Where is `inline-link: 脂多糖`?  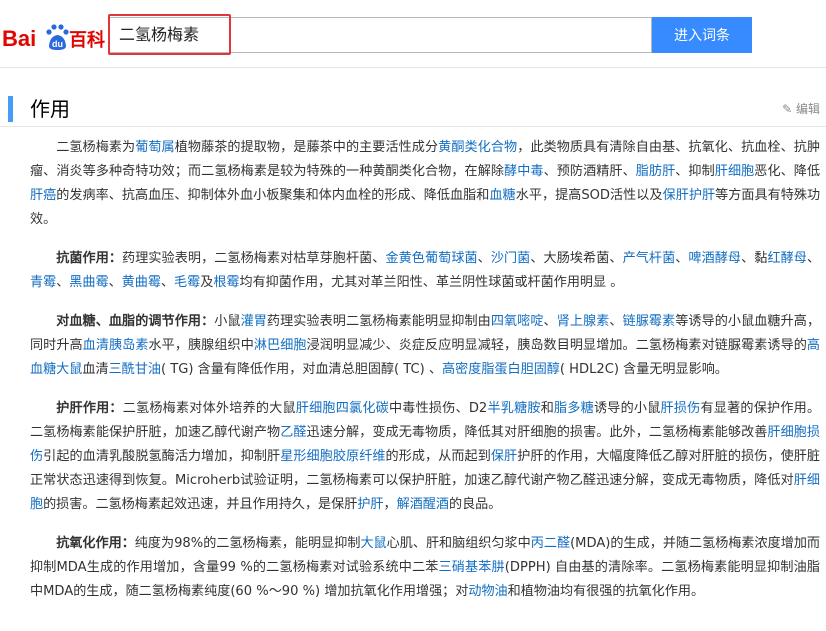
inline-link: 脂多糖 is located at coordinates (574, 408).